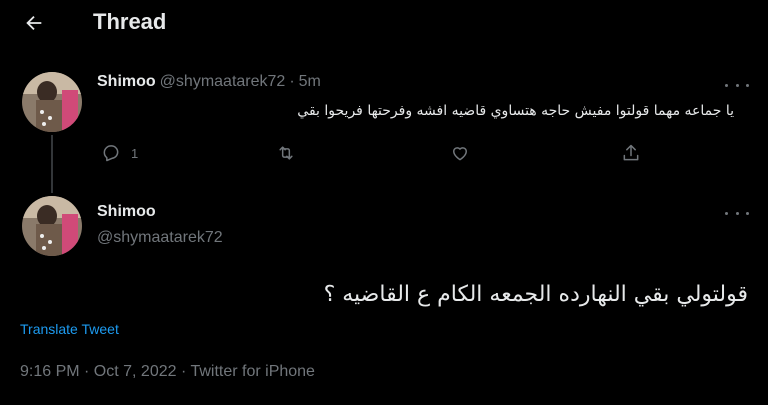 The height and width of the screenshot is (405, 768). Describe the element at coordinates (111, 153) in the screenshot. I see `comment-icon` at that location.